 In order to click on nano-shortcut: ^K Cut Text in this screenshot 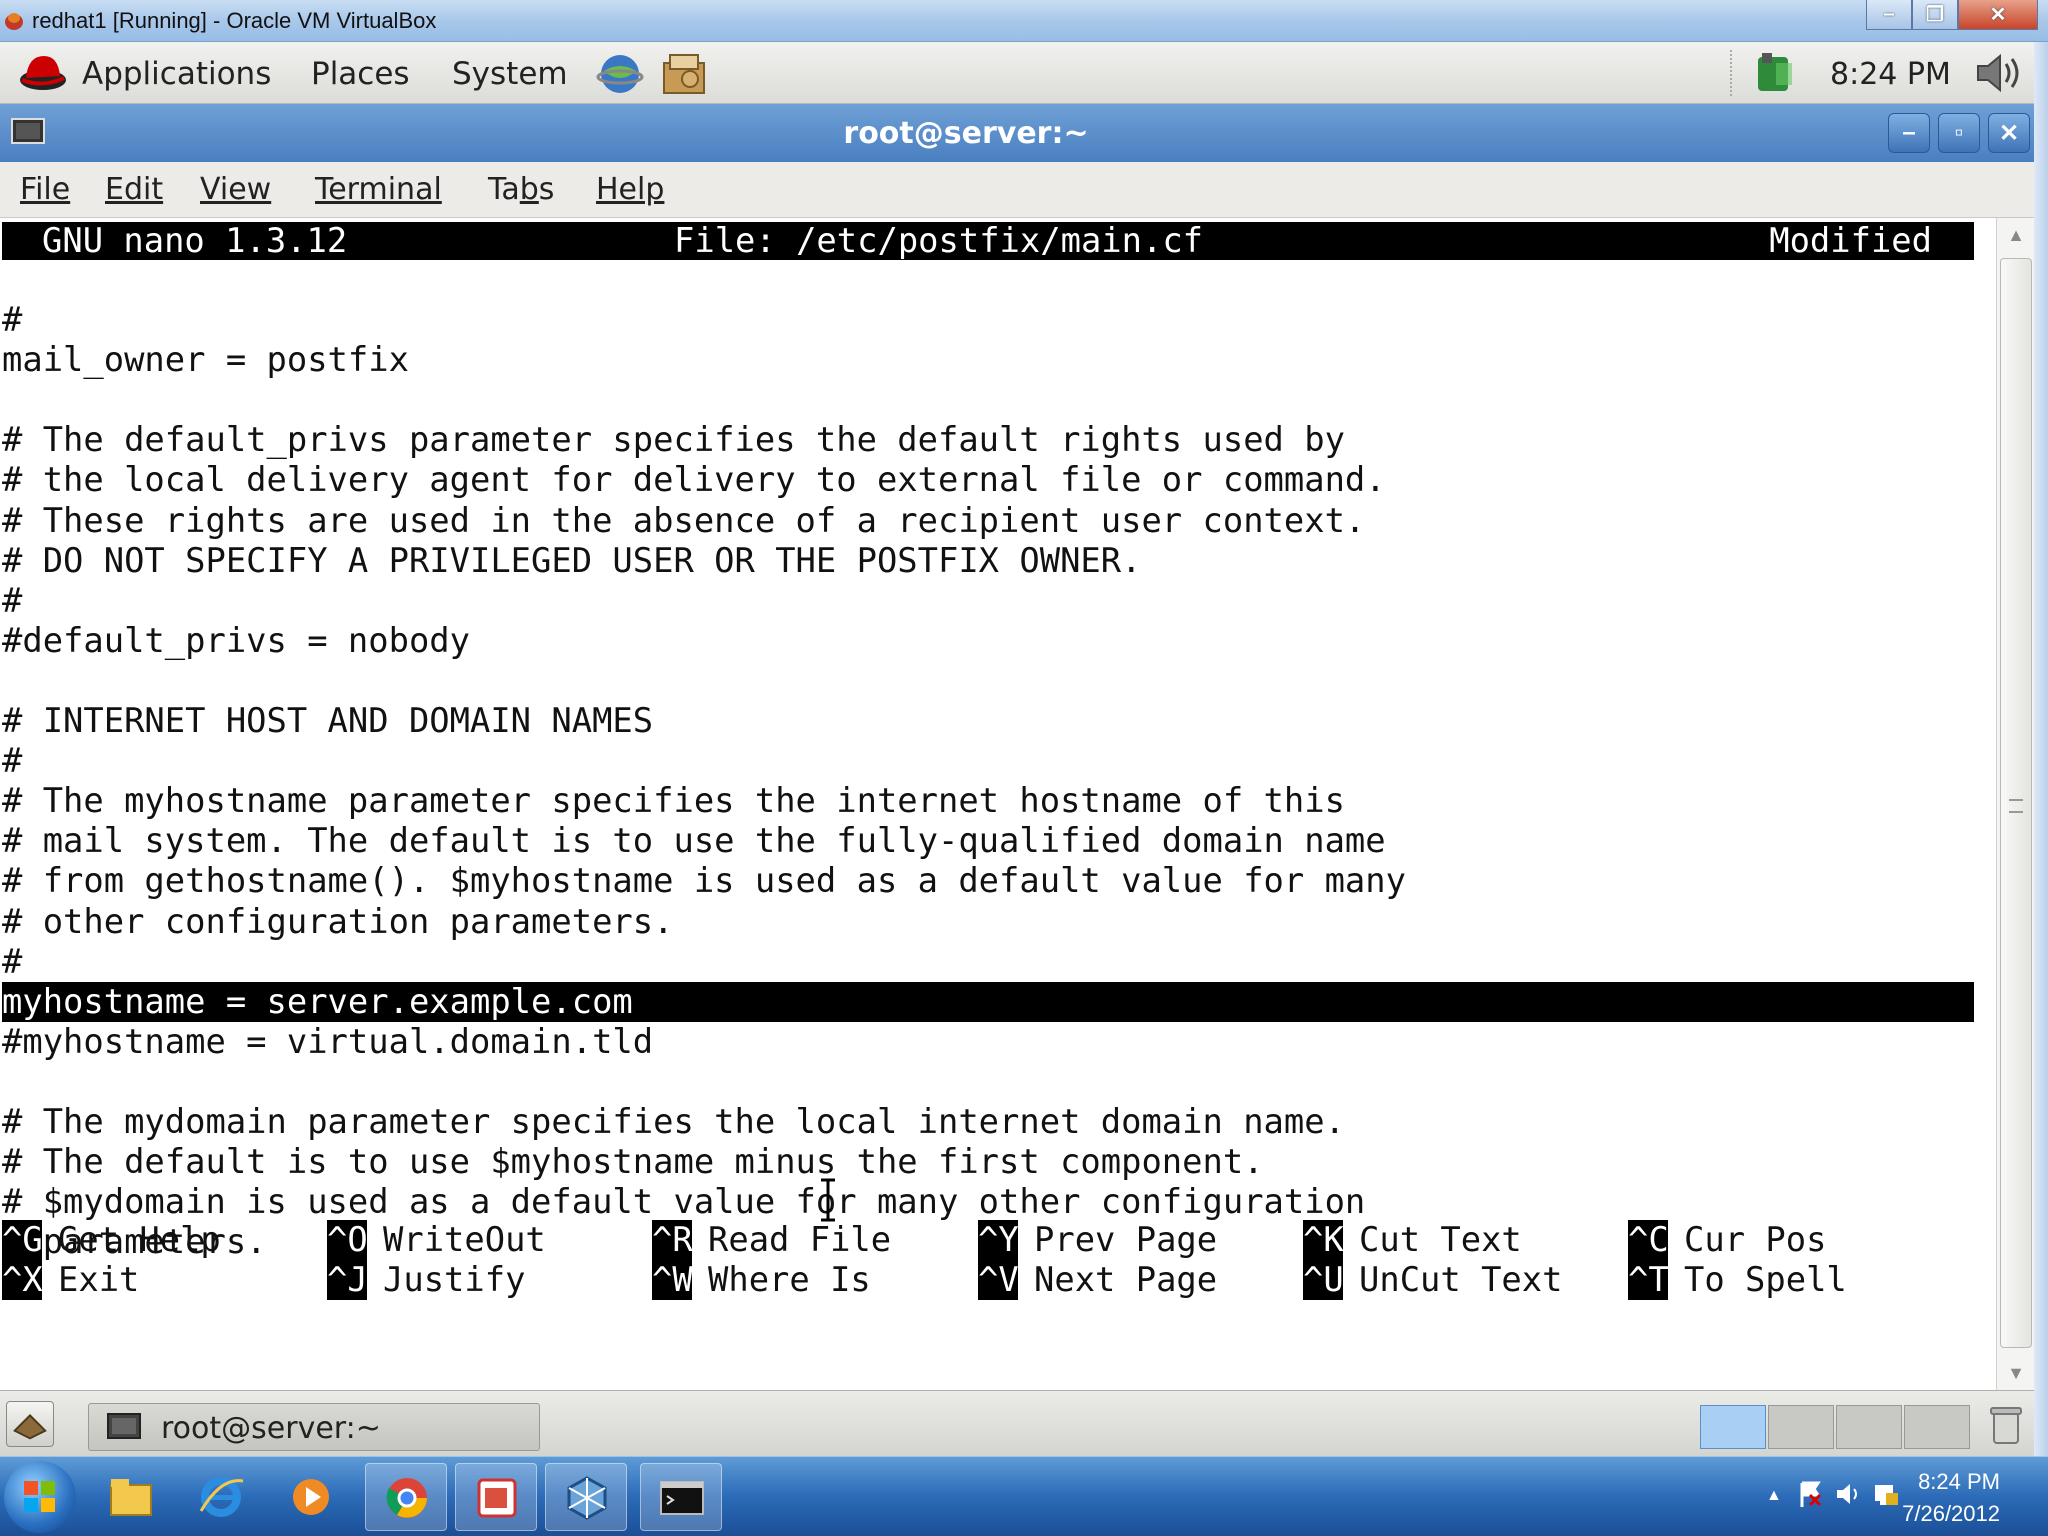, I will do `click(1412, 1240)`.